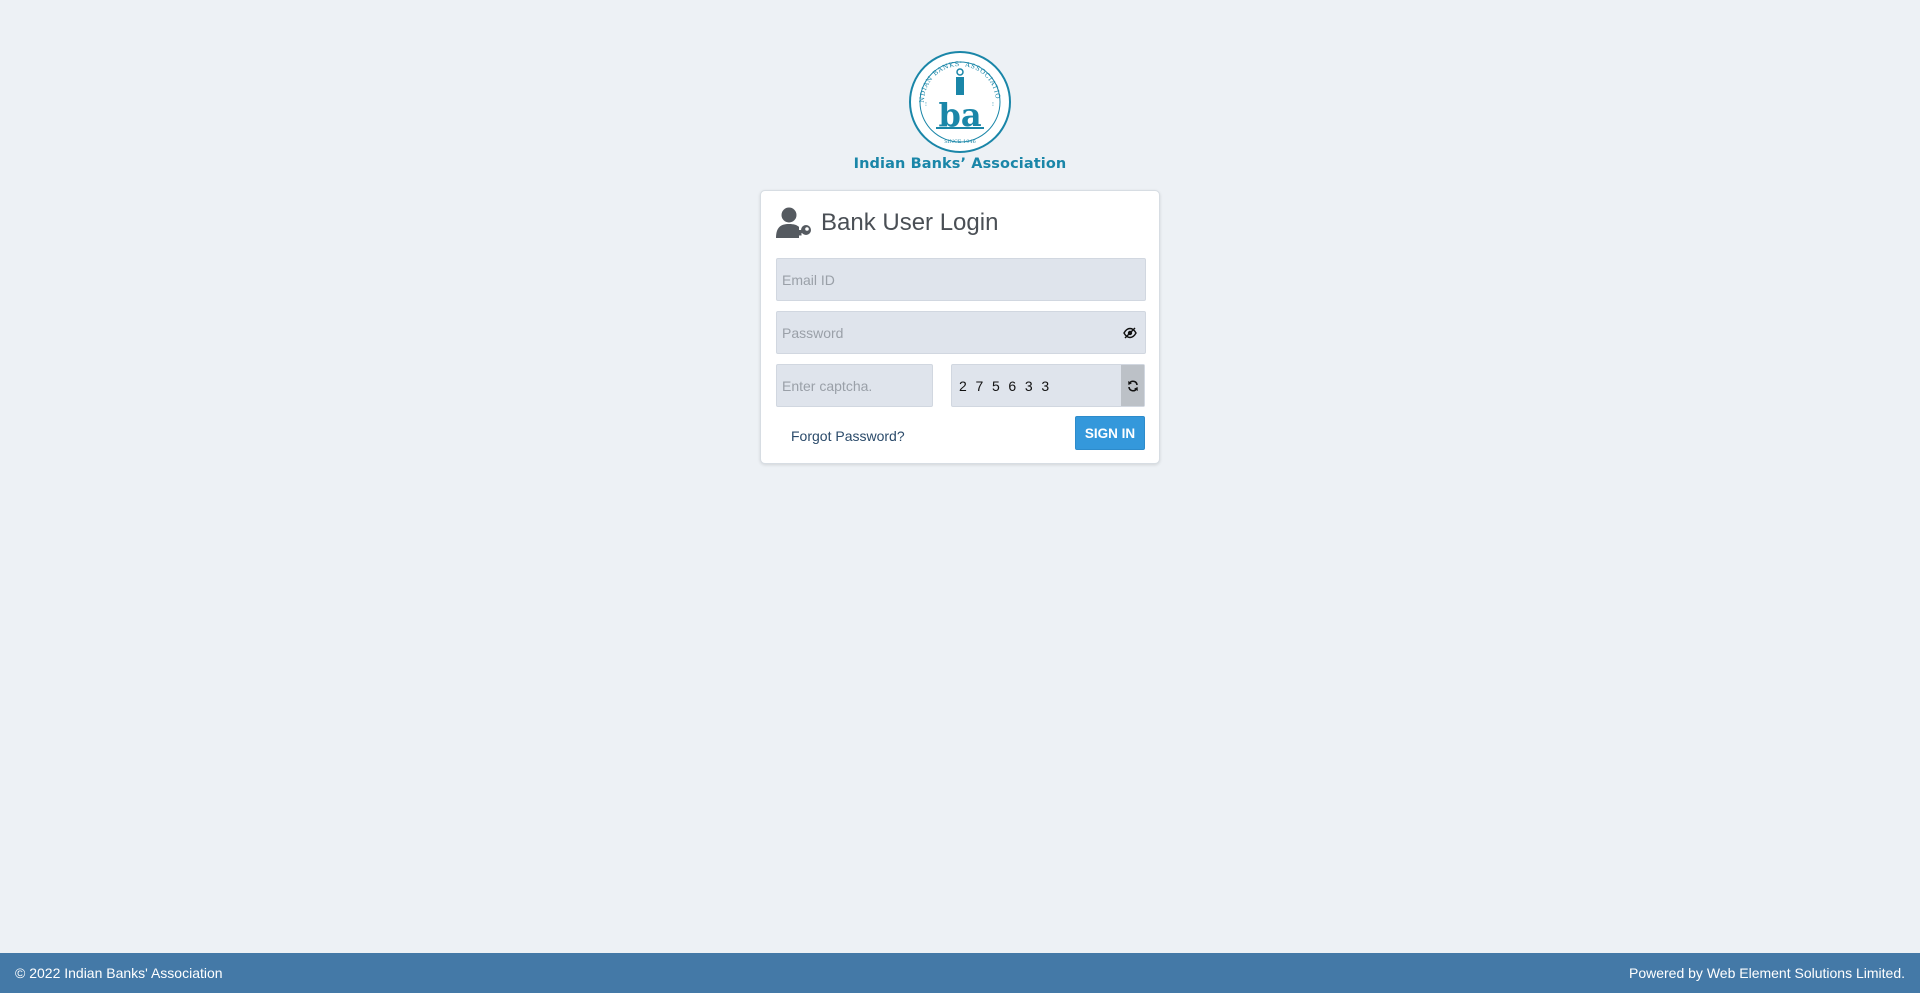 Image resolution: width=1920 pixels, height=993 pixels. I want to click on email-input, so click(961, 279).